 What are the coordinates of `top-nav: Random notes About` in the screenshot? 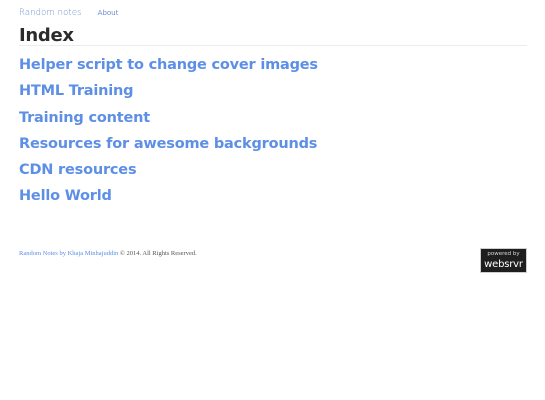 It's located at (68, 14).